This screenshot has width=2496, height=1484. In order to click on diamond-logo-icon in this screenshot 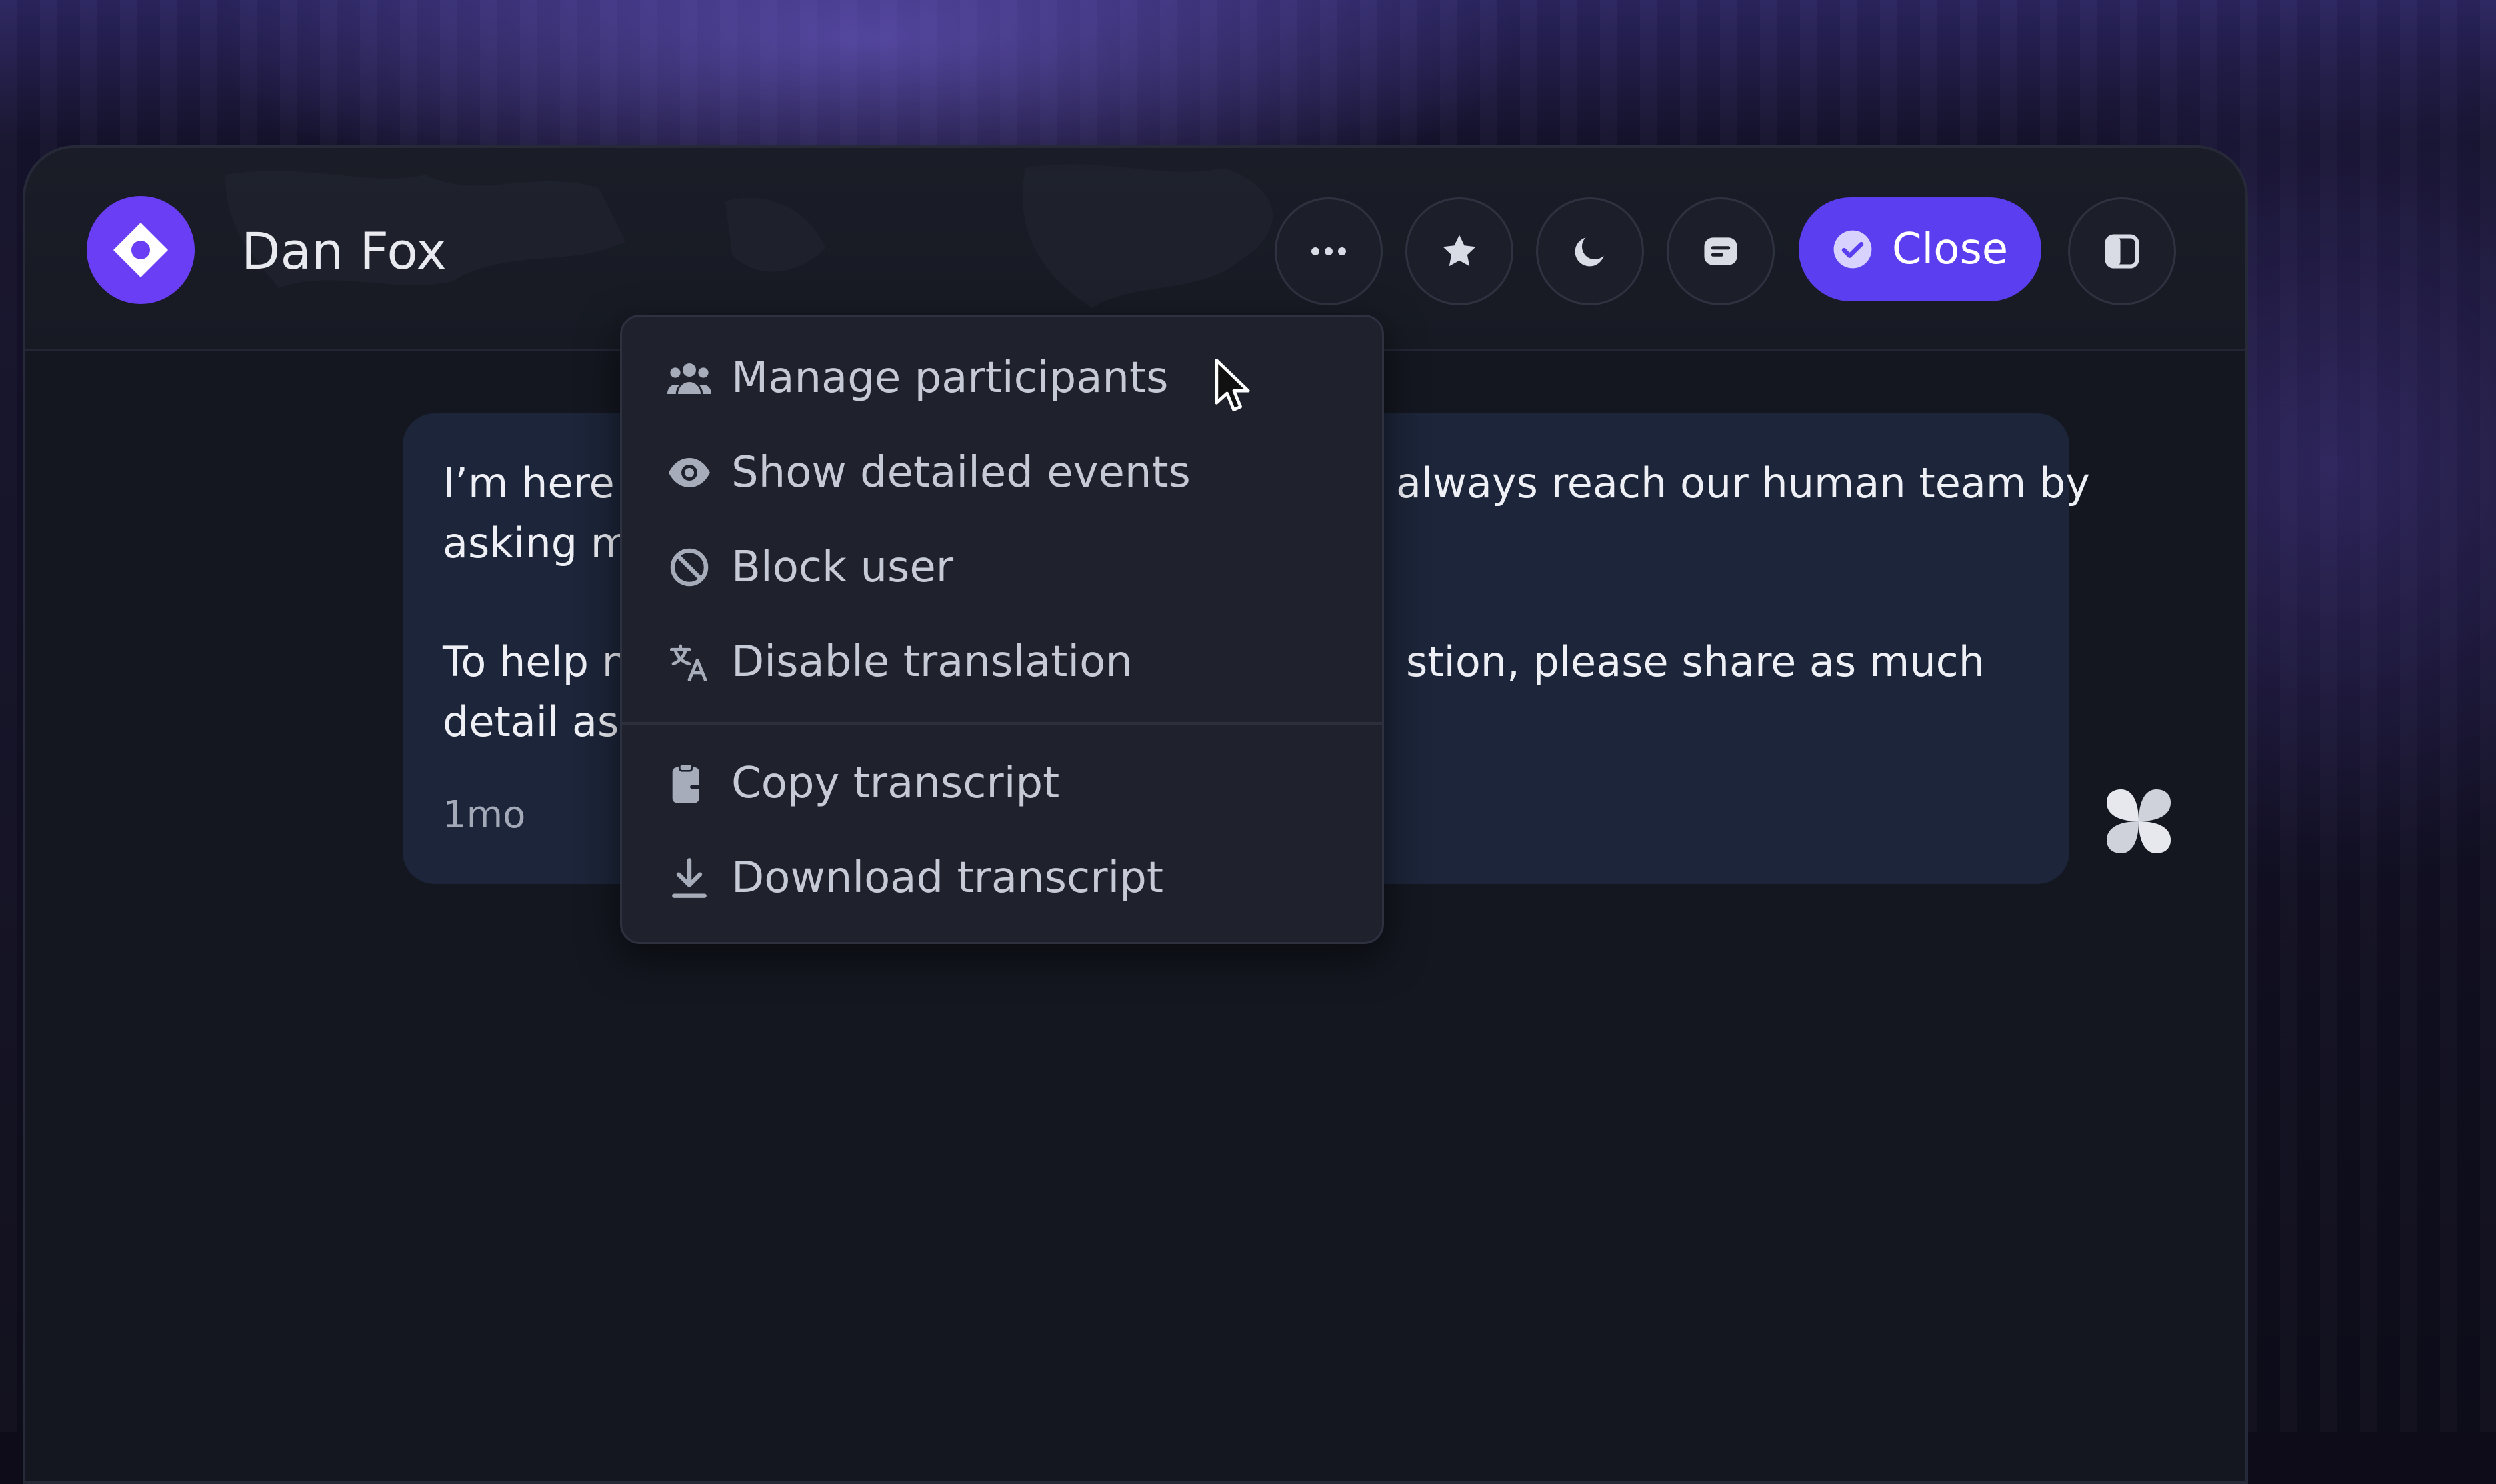, I will do `click(140, 250)`.